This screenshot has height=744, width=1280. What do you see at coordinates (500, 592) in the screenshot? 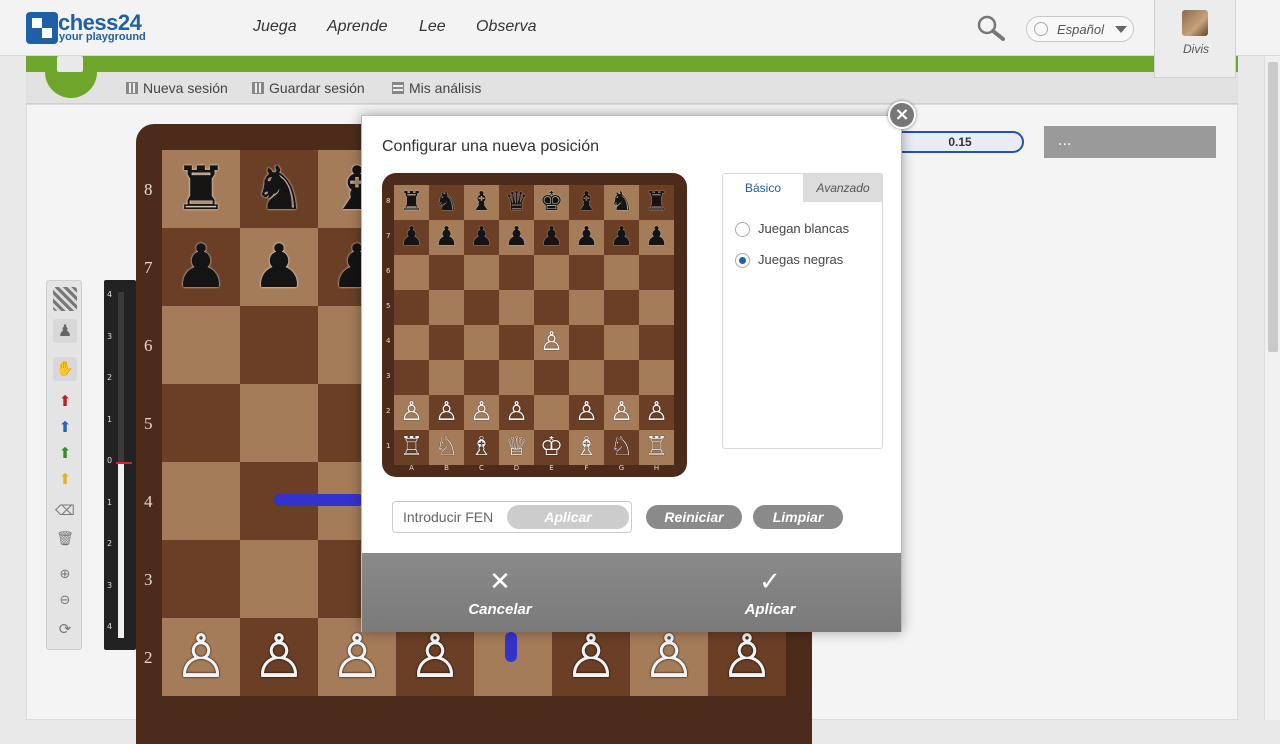
I see `cancel-button: ✕ Cancelar` at bounding box center [500, 592].